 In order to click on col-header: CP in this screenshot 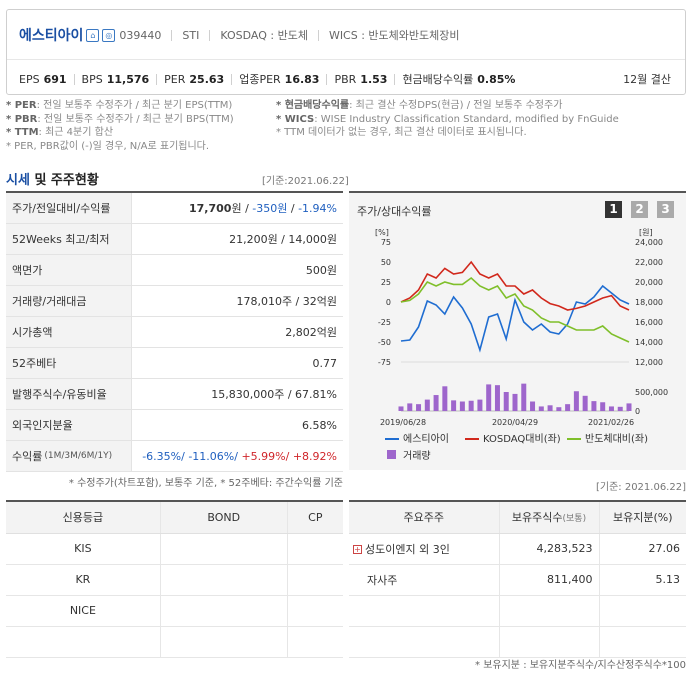, I will do `click(314, 518)`.